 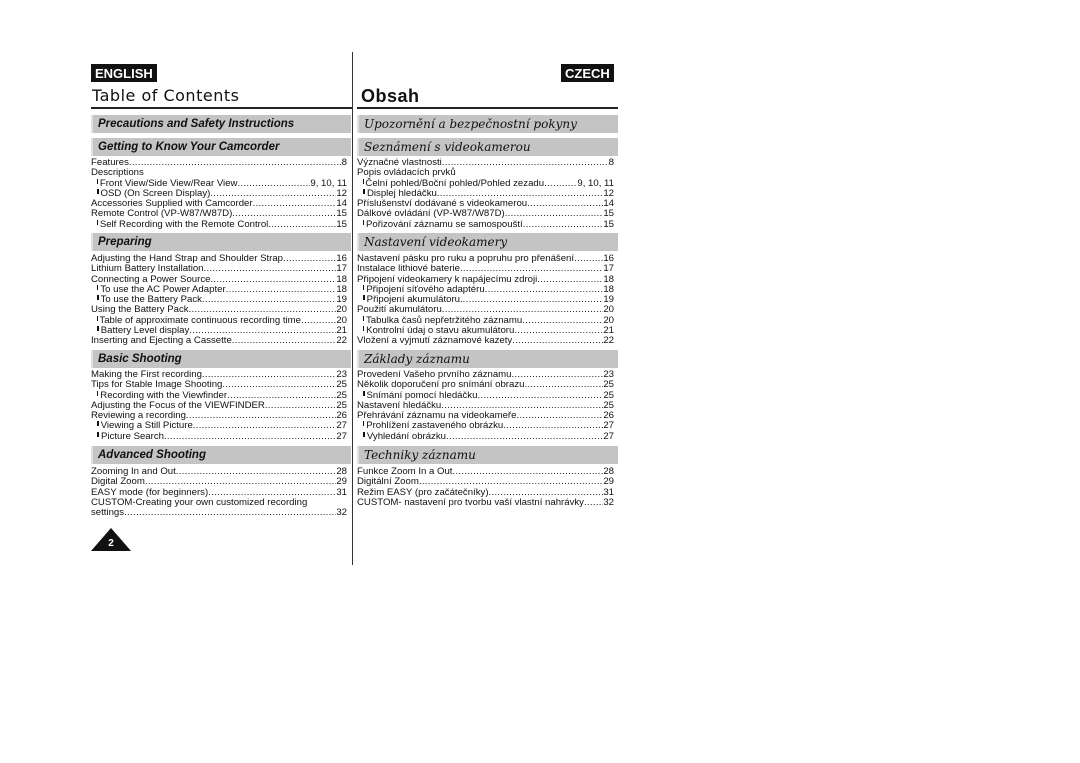 I want to click on page-number: 2, so click(x=111, y=543).